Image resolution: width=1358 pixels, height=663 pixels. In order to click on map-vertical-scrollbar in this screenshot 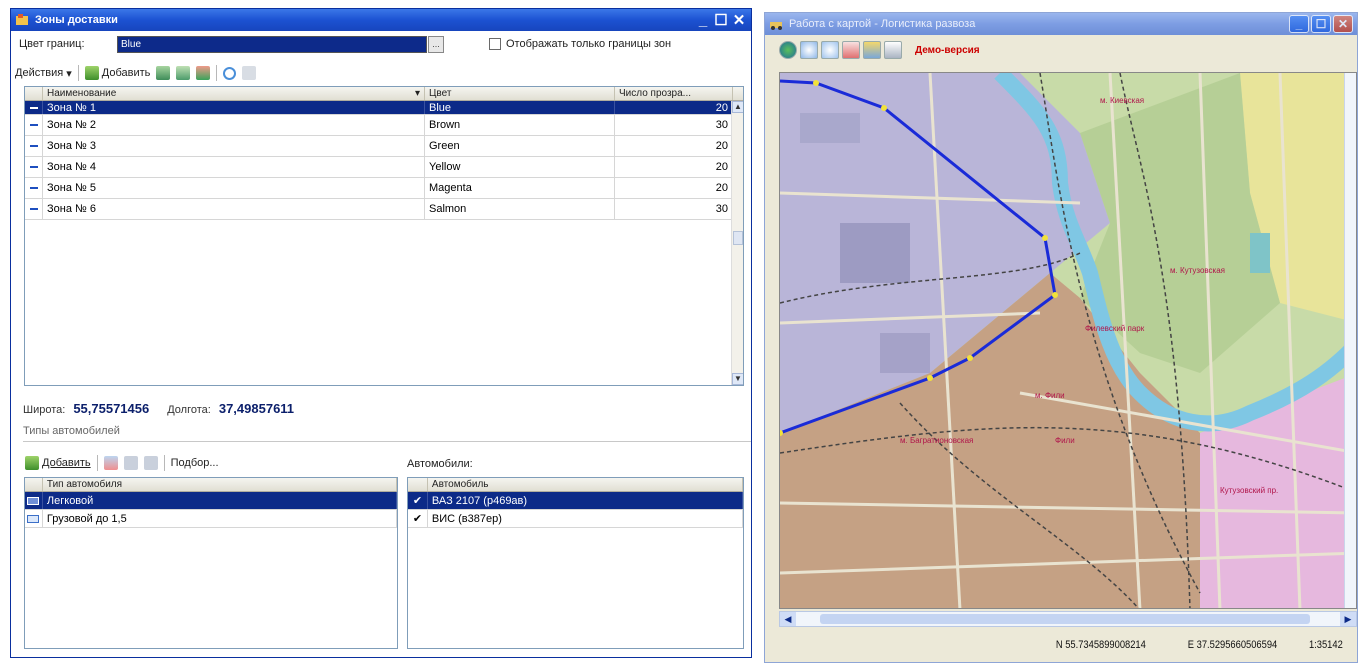, I will do `click(1350, 340)`.